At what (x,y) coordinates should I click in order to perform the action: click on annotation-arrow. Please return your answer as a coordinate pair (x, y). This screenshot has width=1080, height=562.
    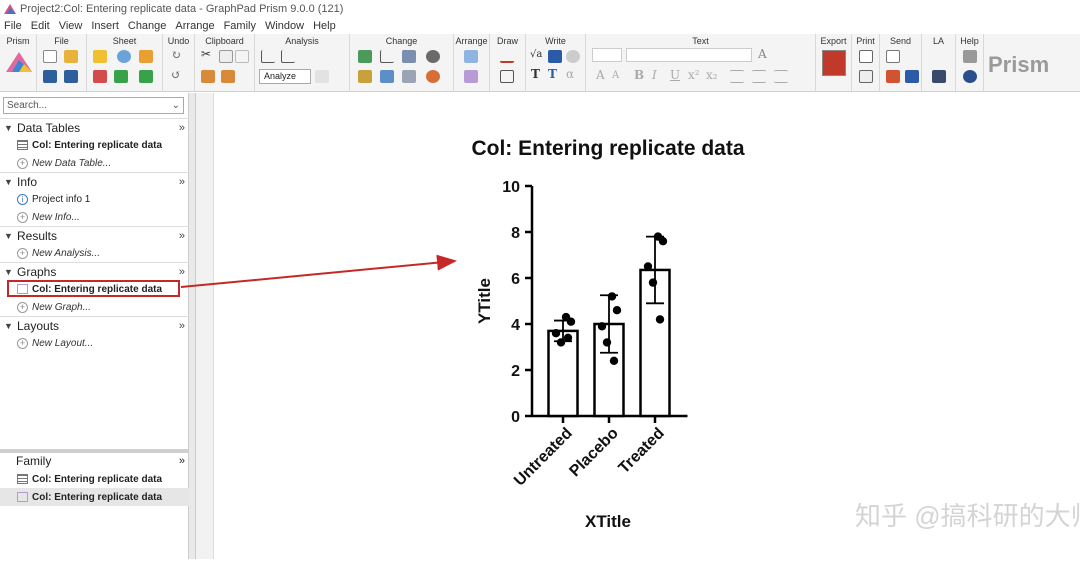
    Looking at the image, I should click on (318, 271).